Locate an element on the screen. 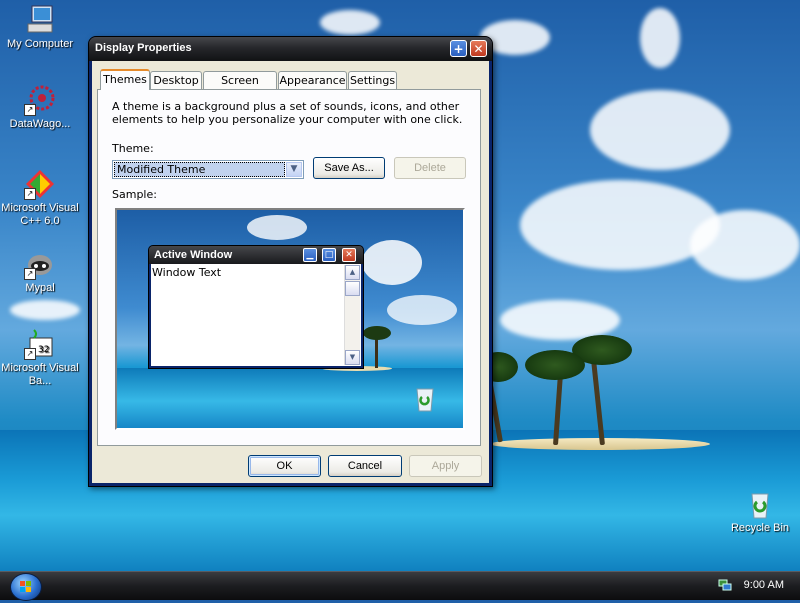 This screenshot has width=800, height=603. close-button: ✕ is located at coordinates (478, 48).